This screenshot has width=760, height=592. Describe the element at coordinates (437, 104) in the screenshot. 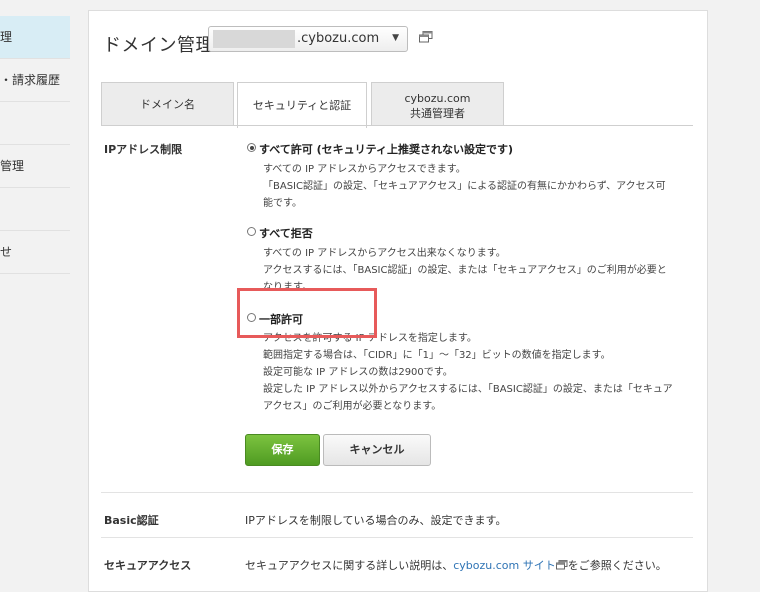

I see `tab-cybozu-admin: cybozu.com 共通管理者` at that location.